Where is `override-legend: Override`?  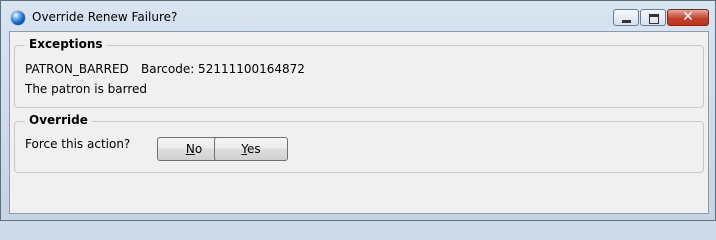 override-legend: Override is located at coordinates (58, 120).